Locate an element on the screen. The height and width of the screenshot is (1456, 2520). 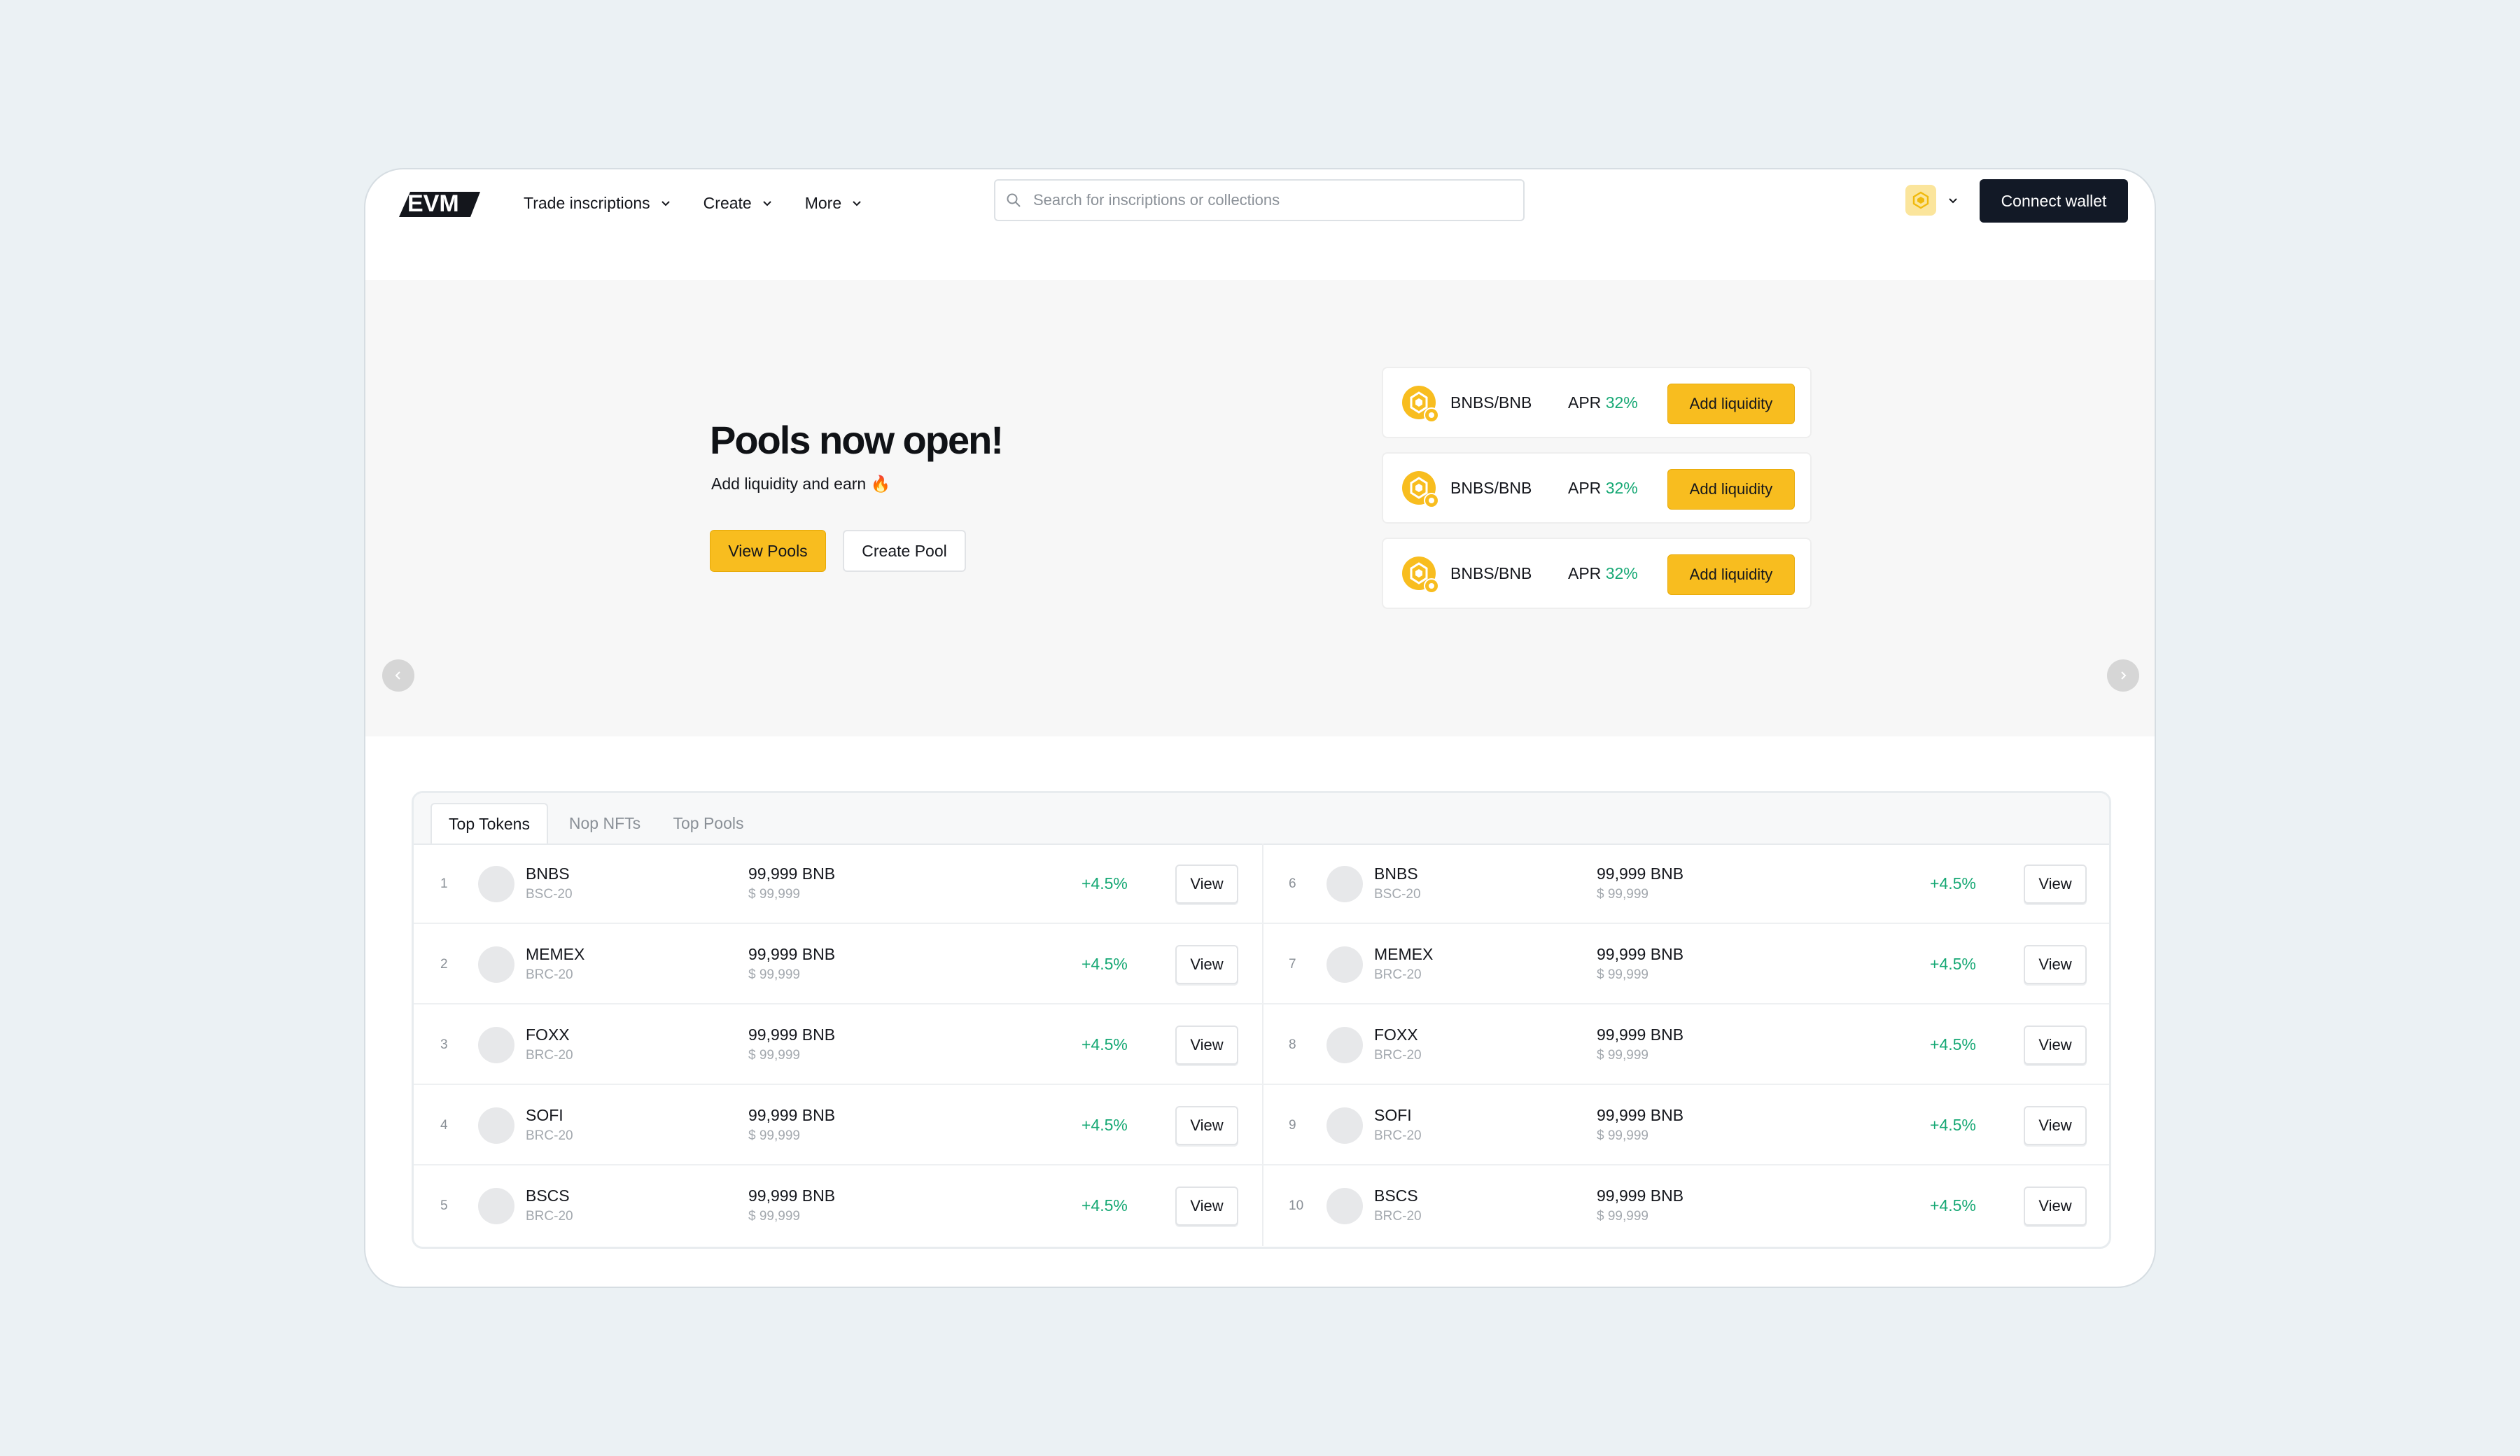
table-row: 10 BSCS BRC-20 99,999 BNB $ 99,999 +4.5% View is located at coordinates (1685, 1206).